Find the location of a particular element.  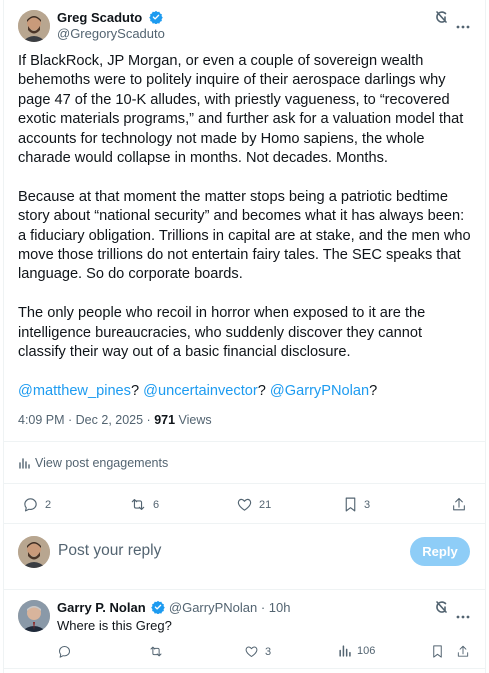

author-block: Greg Scaduto @GregoryScaduto is located at coordinates (111, 26).